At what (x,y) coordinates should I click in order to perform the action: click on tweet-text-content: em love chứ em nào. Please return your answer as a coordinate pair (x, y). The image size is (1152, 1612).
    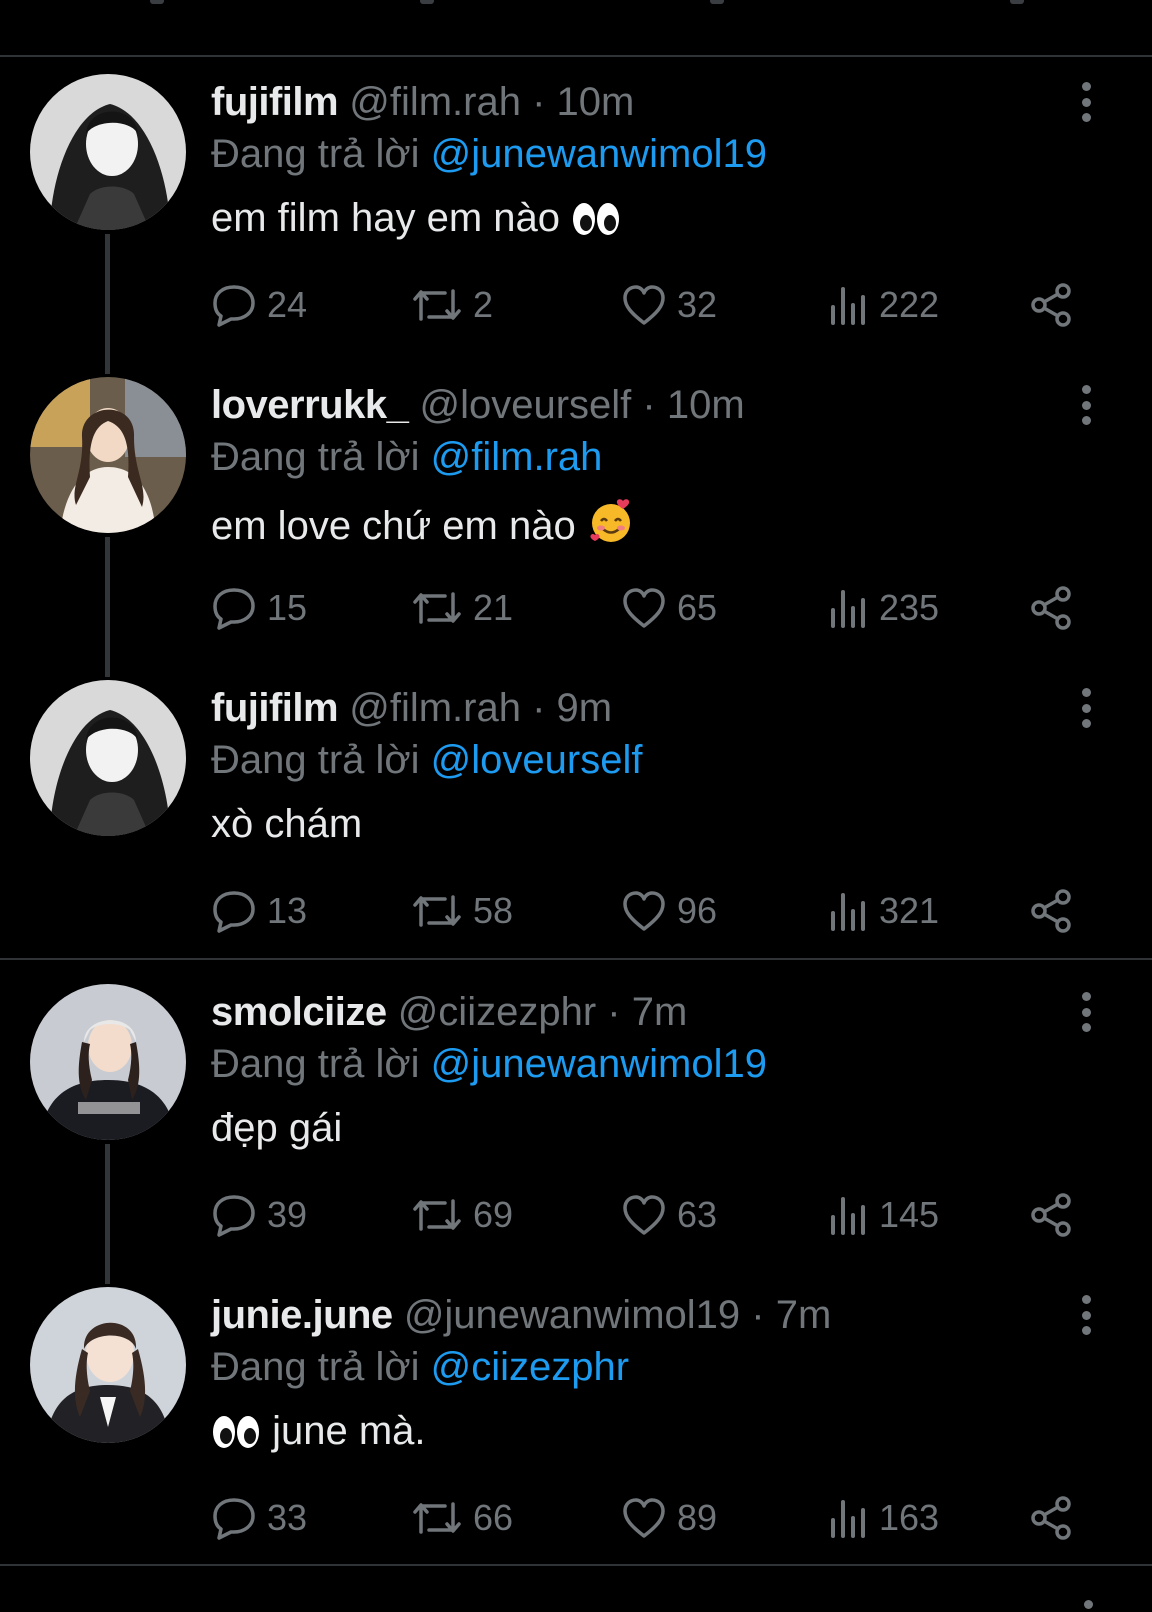
    Looking at the image, I should click on (393, 526).